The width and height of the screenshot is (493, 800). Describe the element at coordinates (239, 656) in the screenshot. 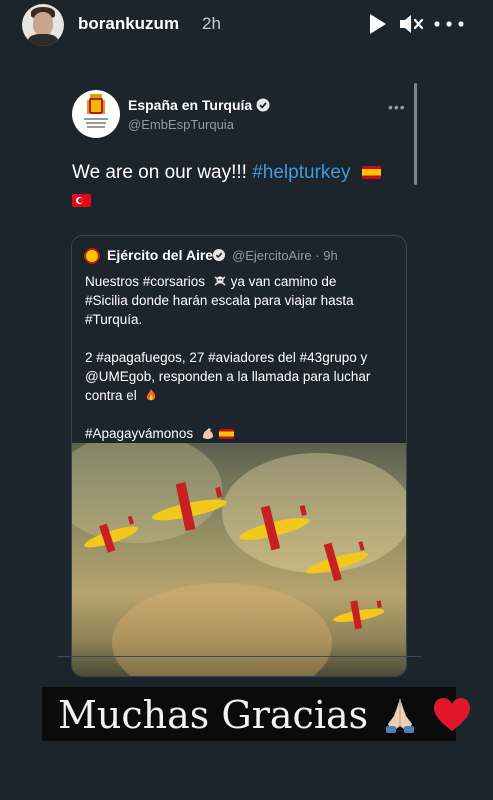

I see `divider` at that location.